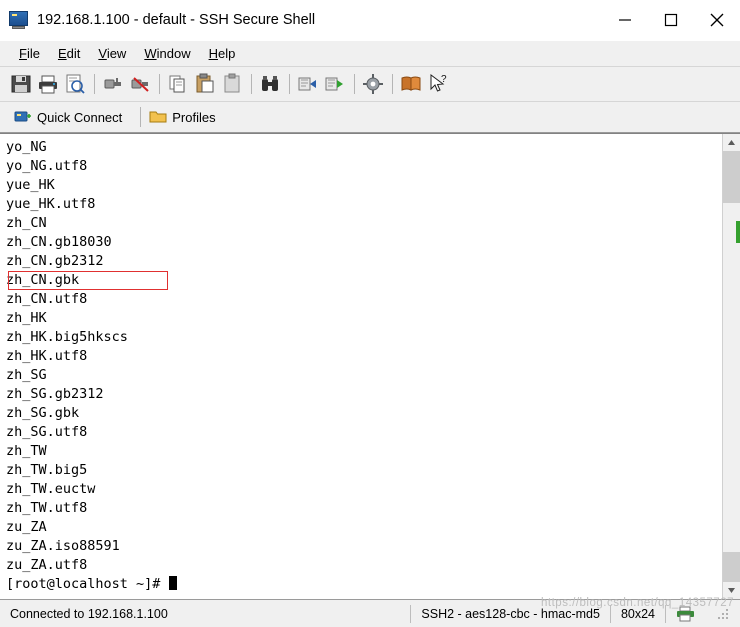 The width and height of the screenshot is (740, 627). I want to click on terminal-line-text: zh_HK.utf8, so click(47, 356).